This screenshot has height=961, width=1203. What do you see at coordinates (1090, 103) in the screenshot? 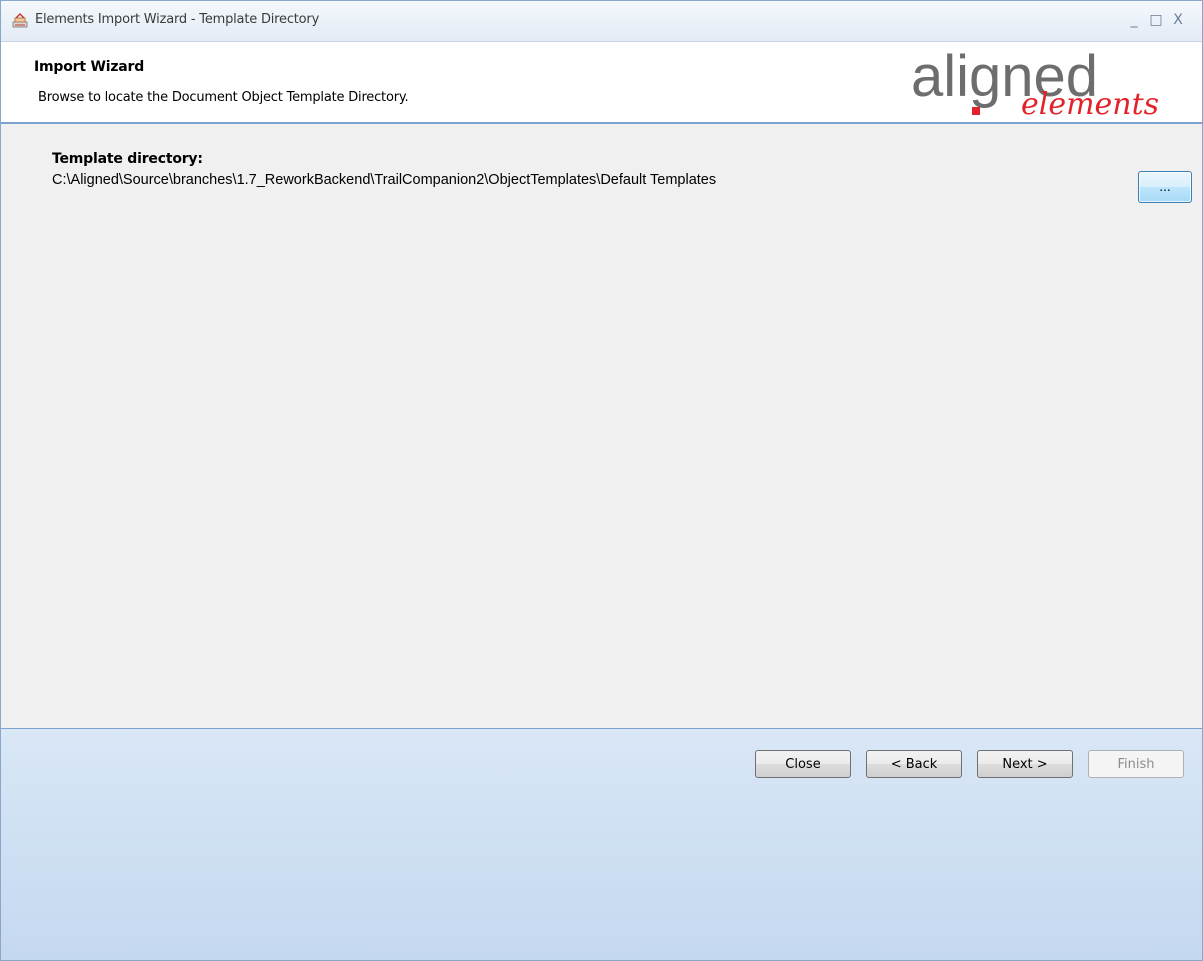
I see `logo-script-text: elements` at bounding box center [1090, 103].